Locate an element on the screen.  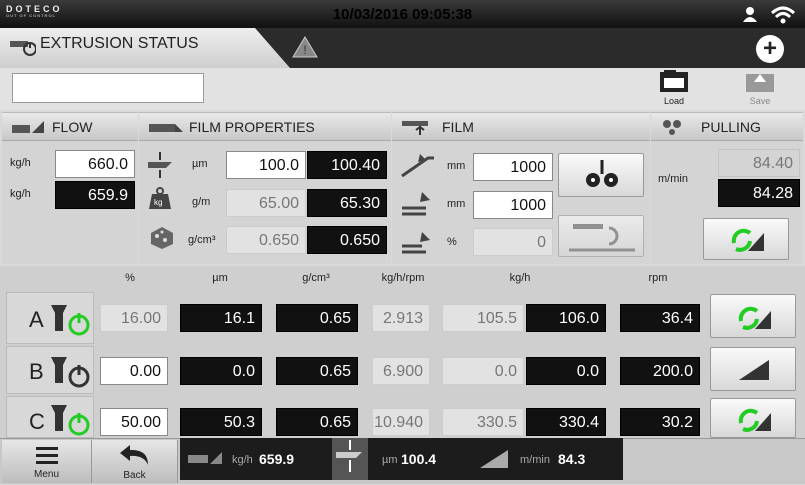
film-width-field: 1000 is located at coordinates (513, 167).